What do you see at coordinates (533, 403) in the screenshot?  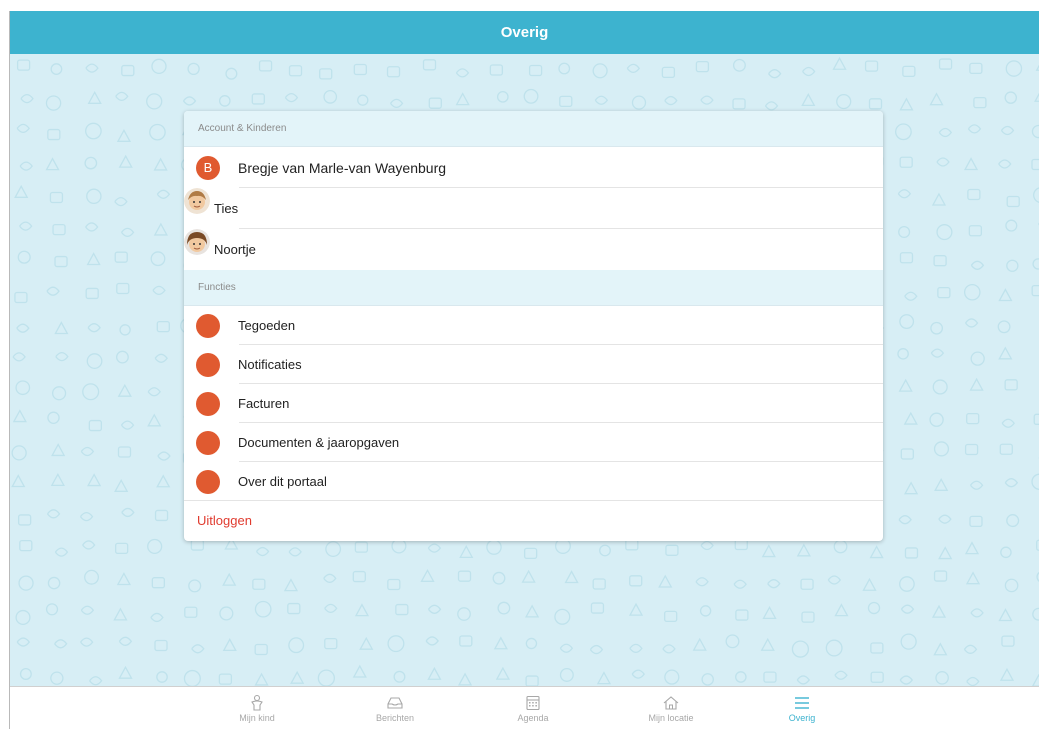 I see `menu-item-facturen: Facturen` at bounding box center [533, 403].